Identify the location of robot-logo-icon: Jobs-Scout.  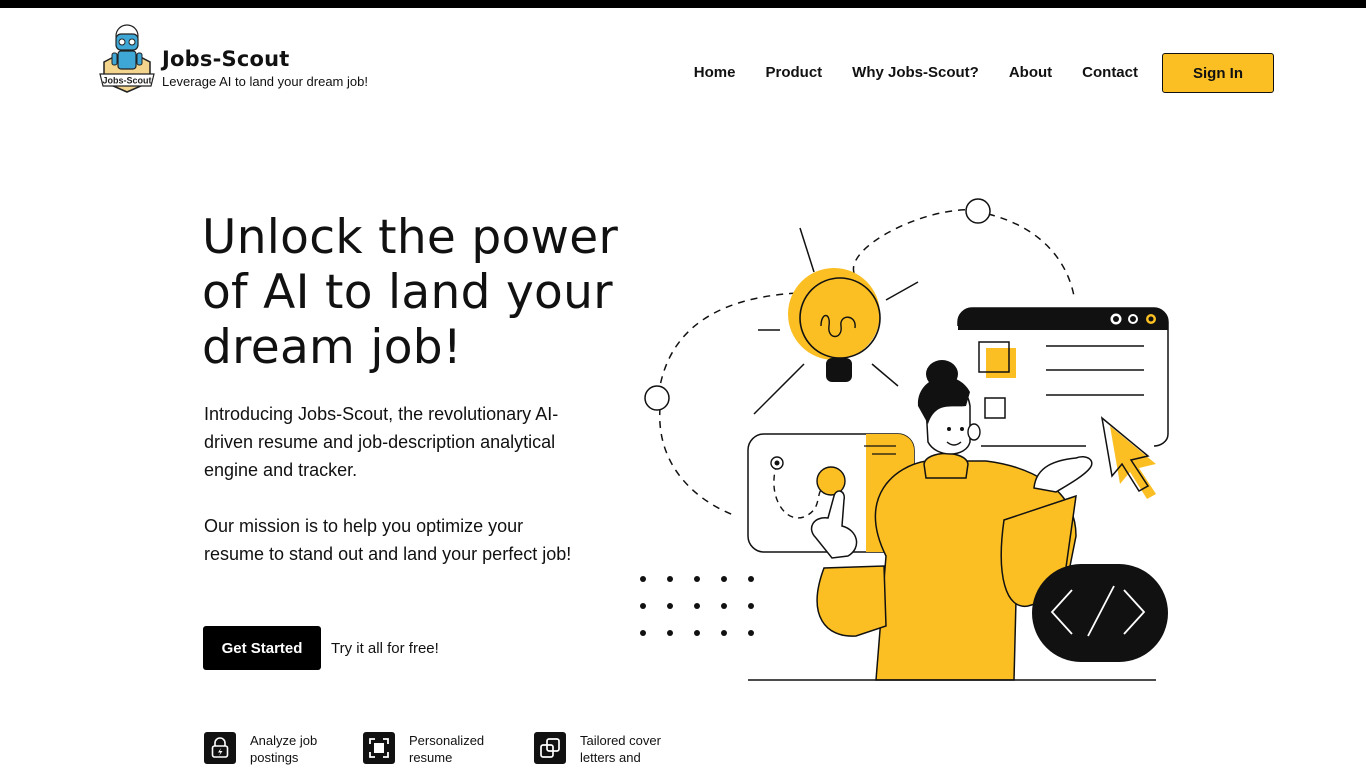
(127, 58).